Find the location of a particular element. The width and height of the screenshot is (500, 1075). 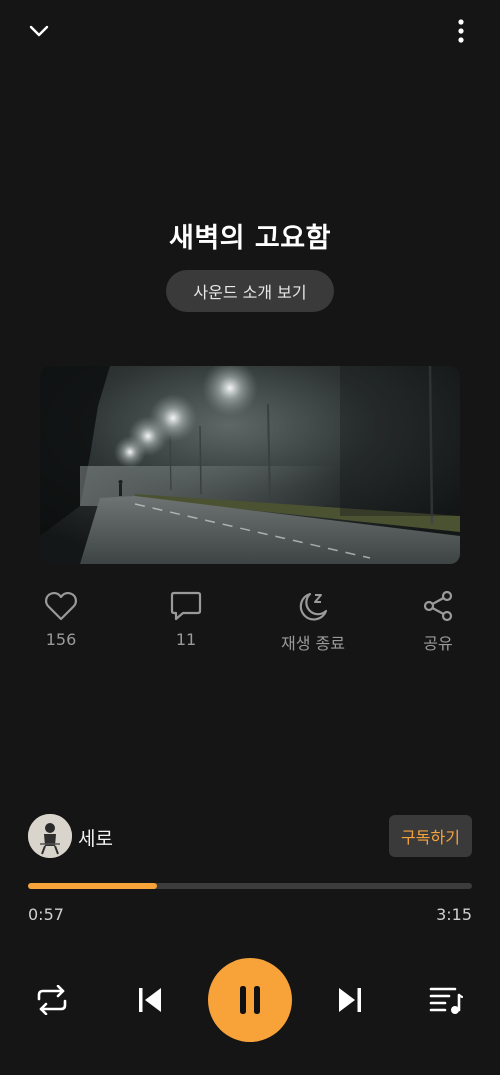

comment-count: 11 is located at coordinates (186, 639).